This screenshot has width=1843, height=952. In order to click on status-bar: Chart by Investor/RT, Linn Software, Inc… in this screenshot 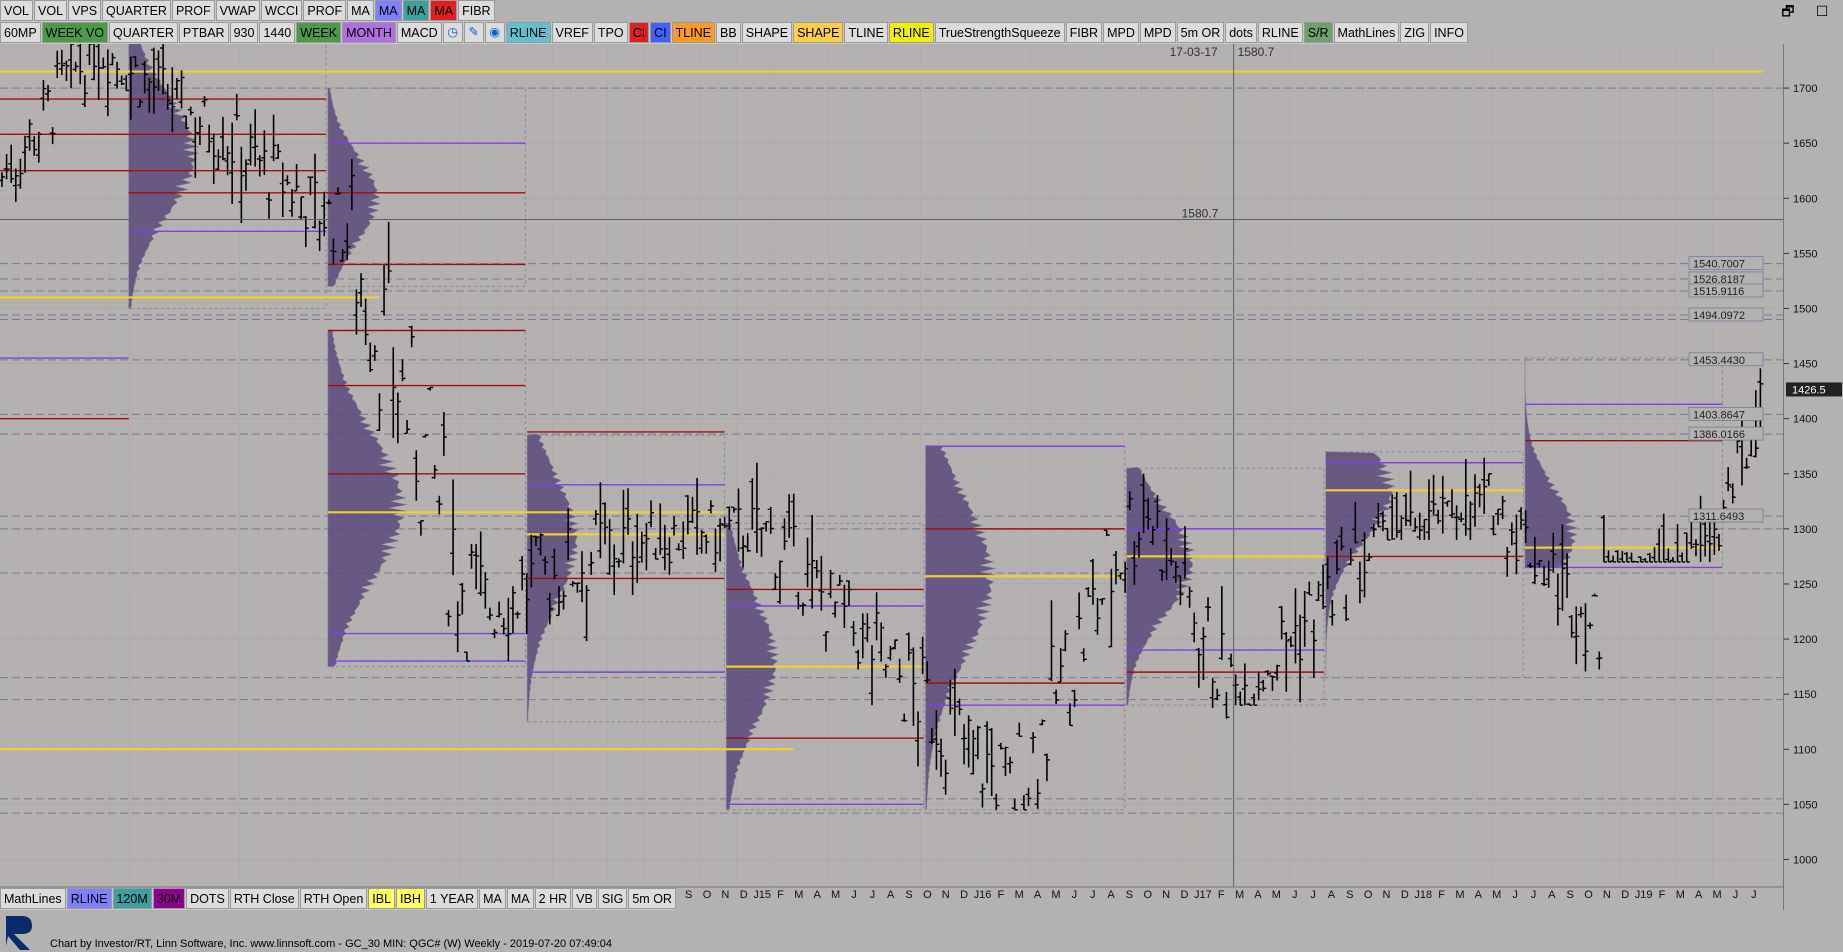, I will do `click(331, 944)`.